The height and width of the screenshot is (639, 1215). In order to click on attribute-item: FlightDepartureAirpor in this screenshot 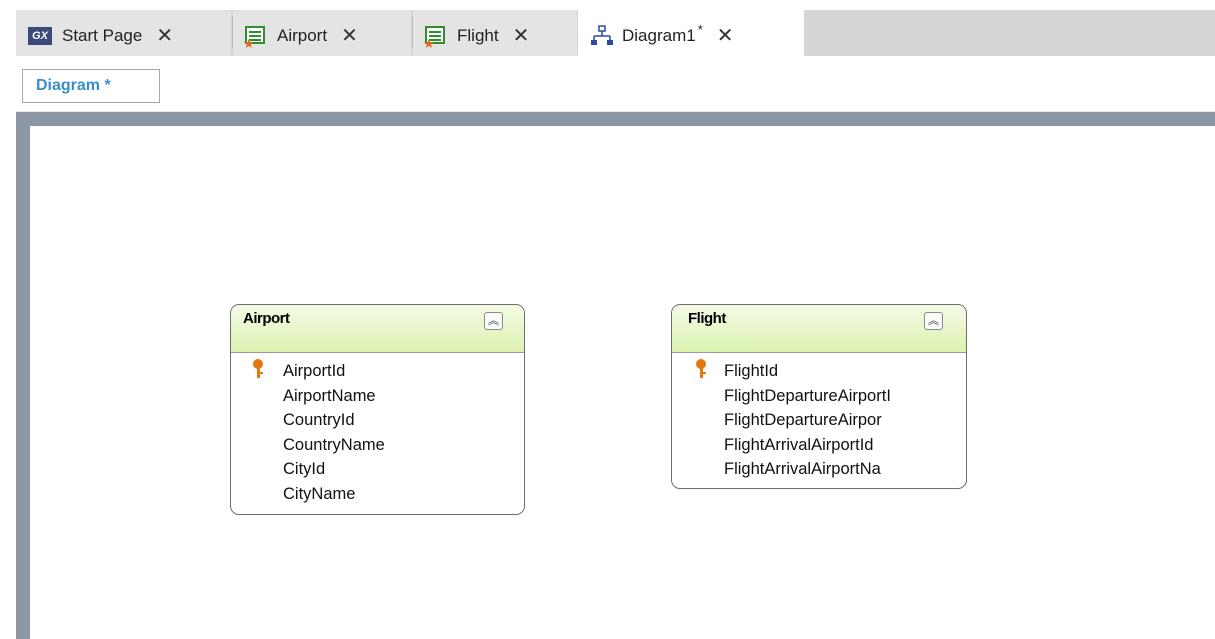, I will do `click(819, 420)`.